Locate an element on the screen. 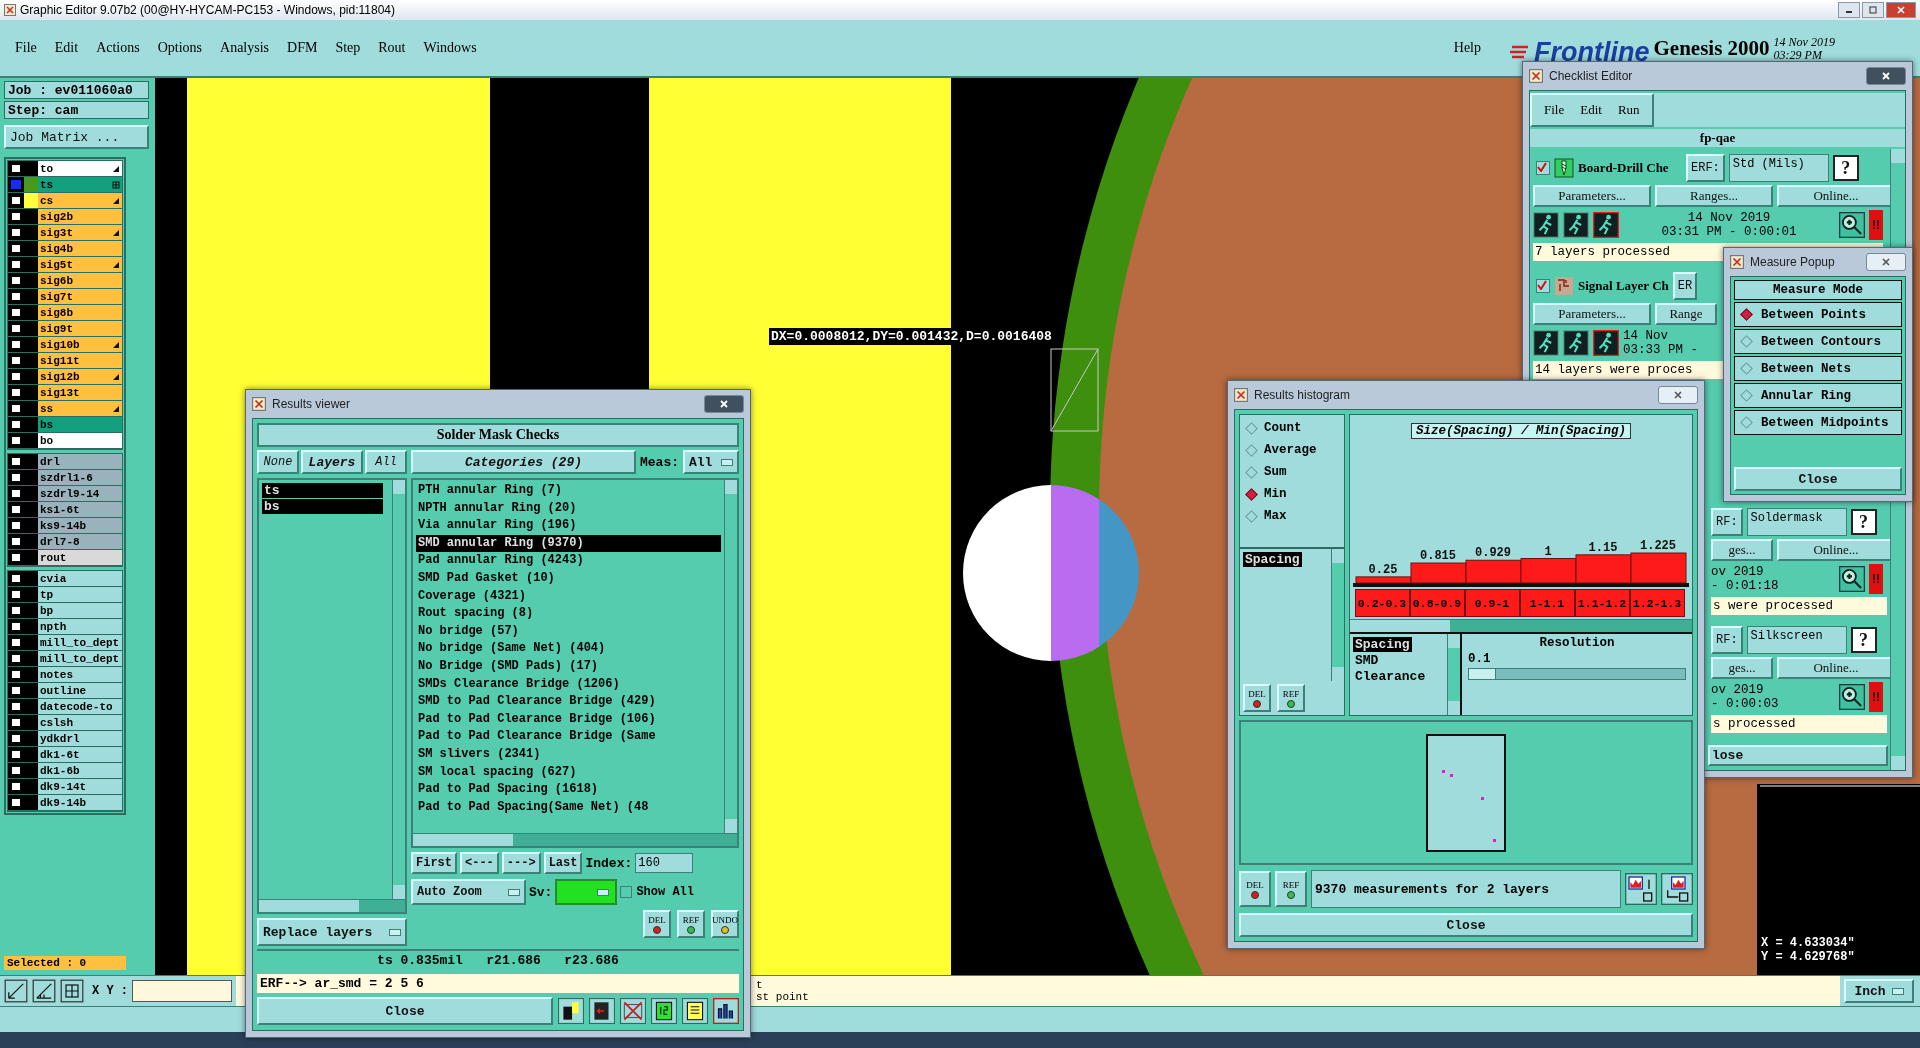 Image resolution: width=1920 pixels, height=1048 pixels. layer-name: sig7t is located at coordinates (80, 296).